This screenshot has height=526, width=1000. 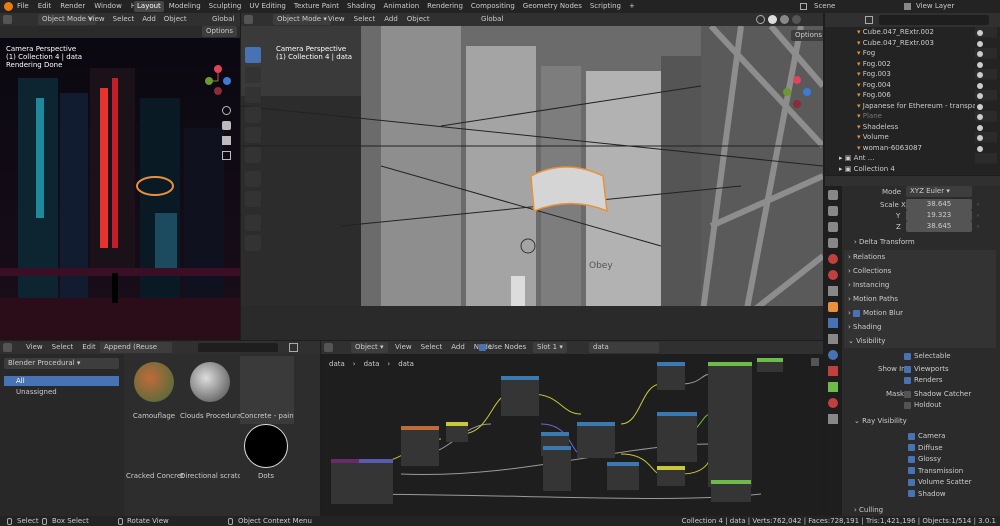 I want to click on collection-row: ▸ ▣ Collection 4, so click(x=912, y=169).